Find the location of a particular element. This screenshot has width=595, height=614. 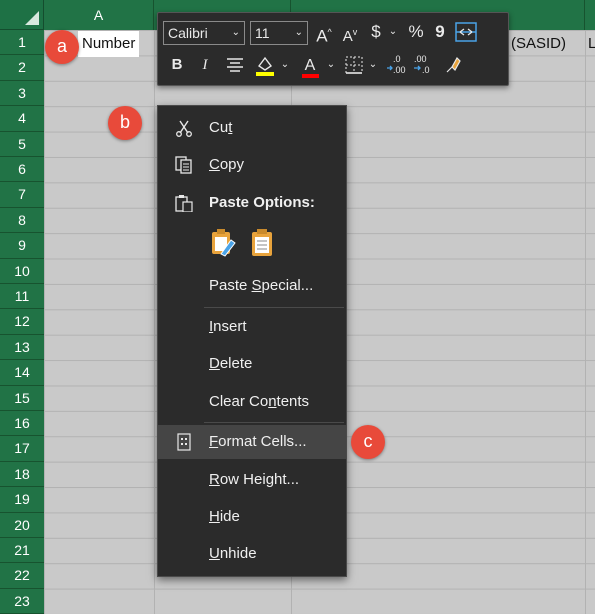

fill-bucket-icon is located at coordinates (265, 66).